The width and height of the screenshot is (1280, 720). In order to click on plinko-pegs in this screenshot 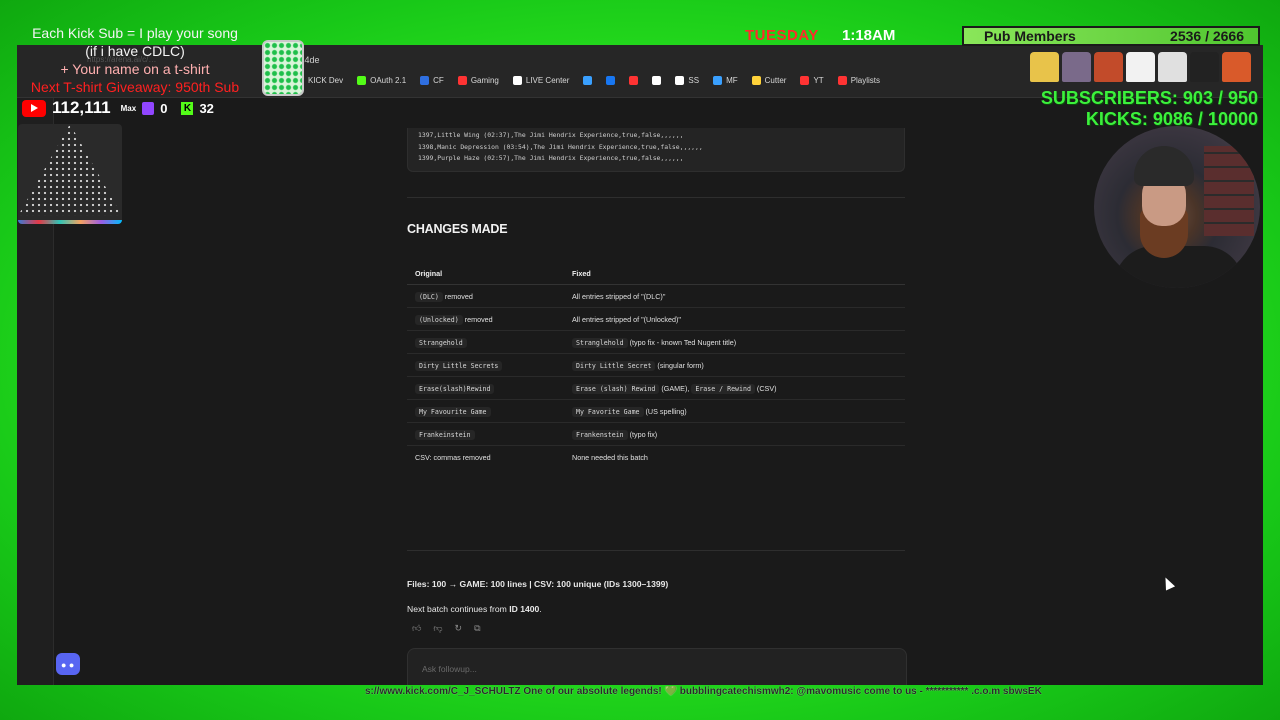, I will do `click(70, 170)`.